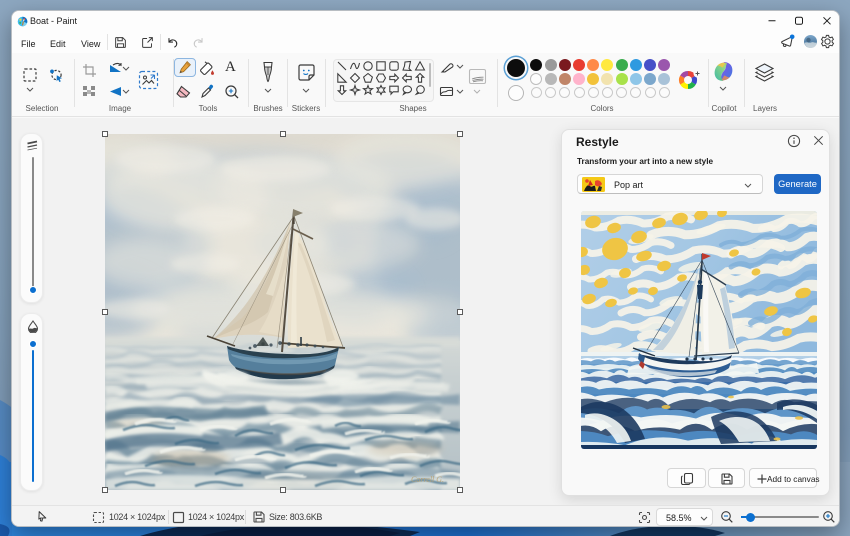 The image size is (850, 536). Describe the element at coordinates (427, 479) in the screenshot. I see `svg-text: Correll G.` at that location.